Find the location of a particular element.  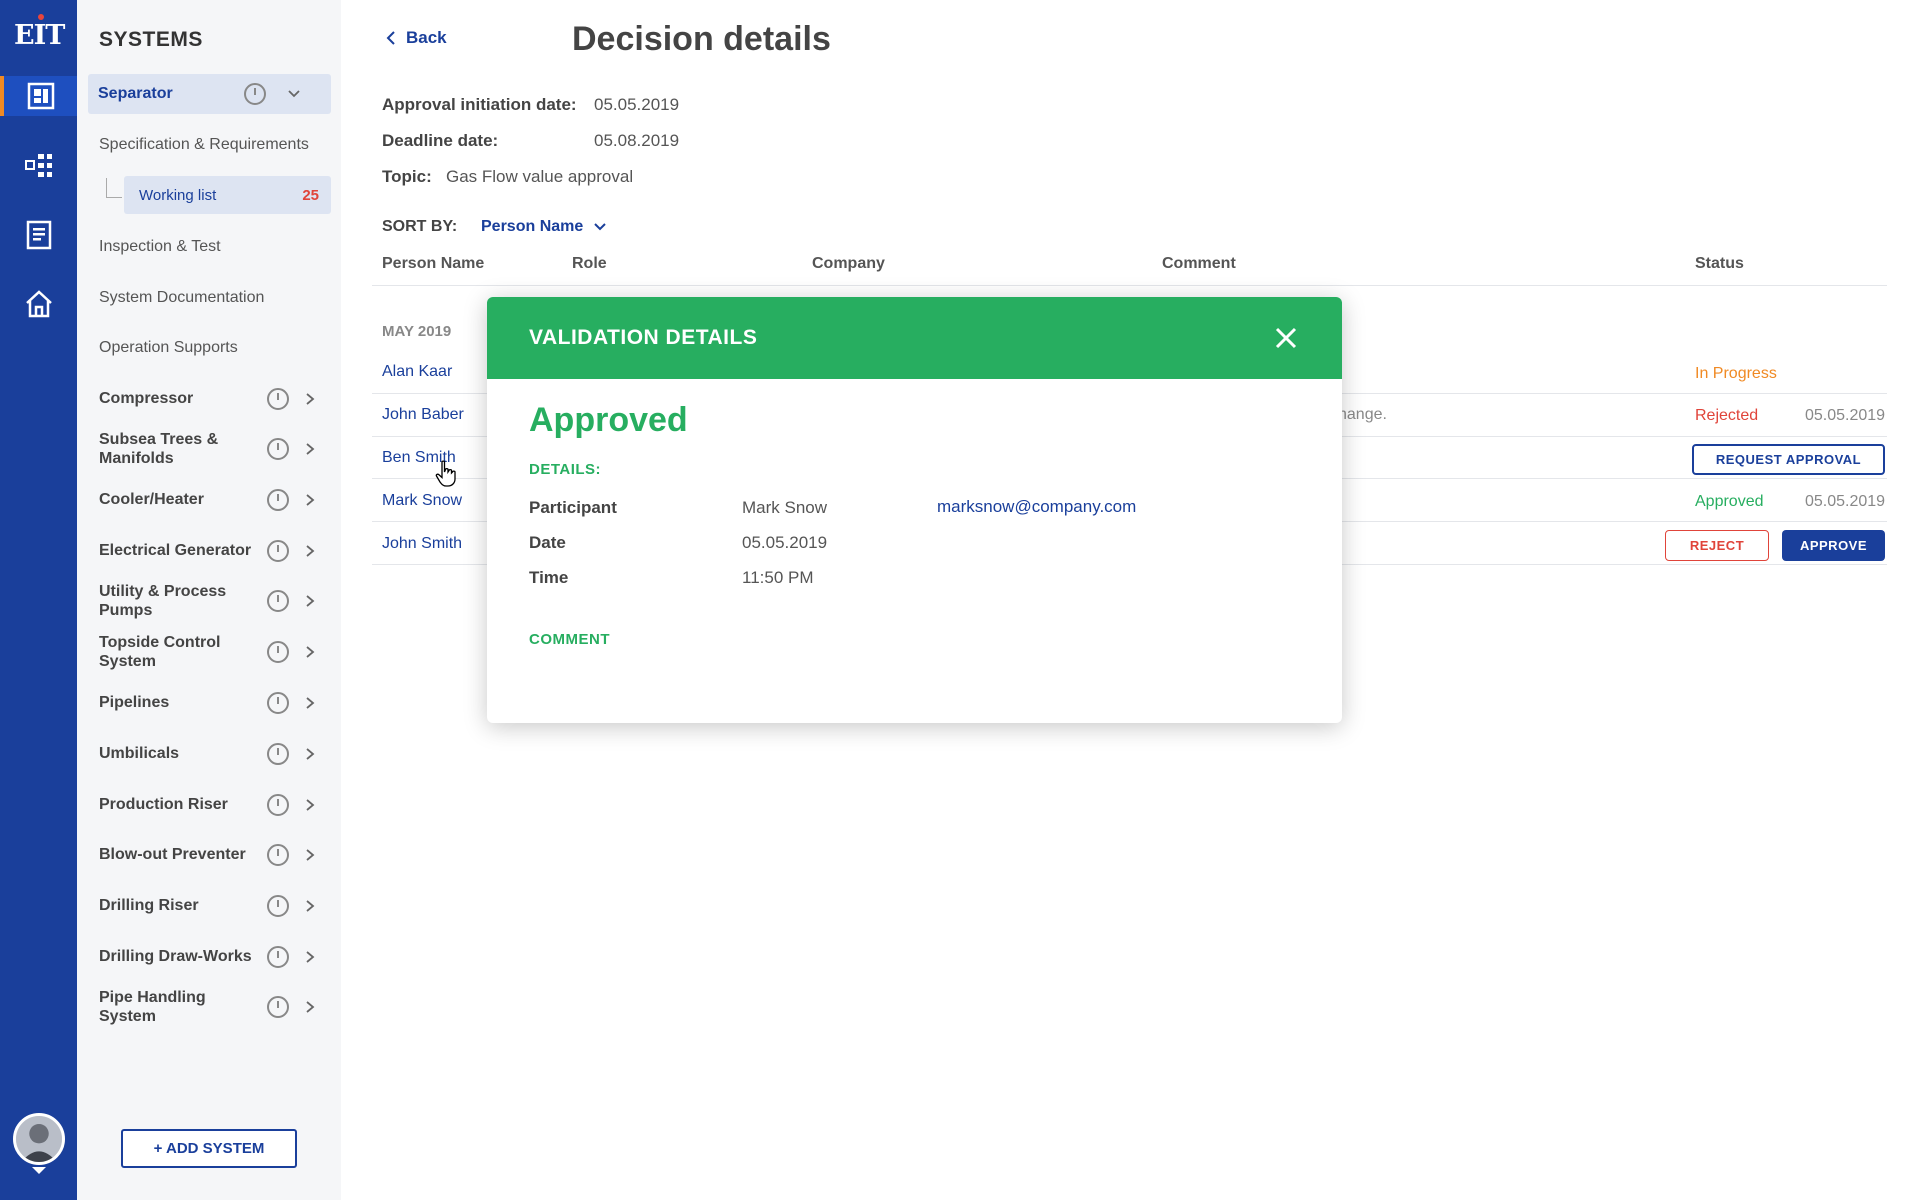

sidebar-sub-inspection: Inspection & Test is located at coordinates (160, 247).